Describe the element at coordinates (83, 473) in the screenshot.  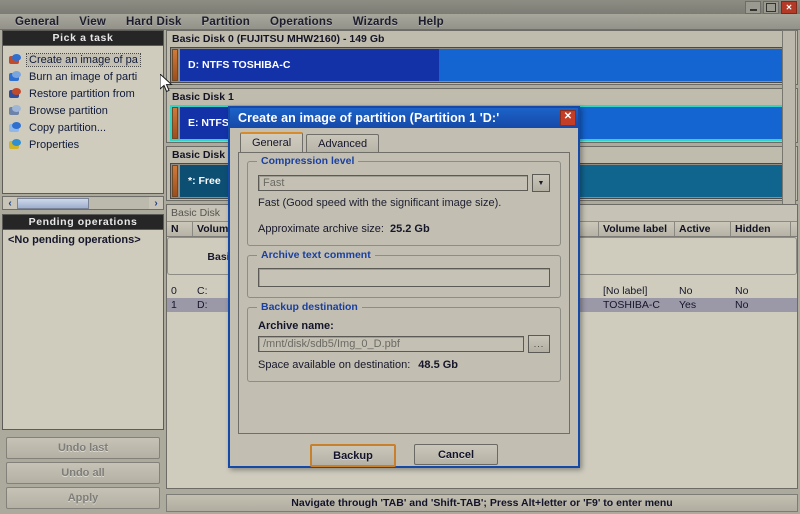
I see `undo-all-button: Undo all` at that location.